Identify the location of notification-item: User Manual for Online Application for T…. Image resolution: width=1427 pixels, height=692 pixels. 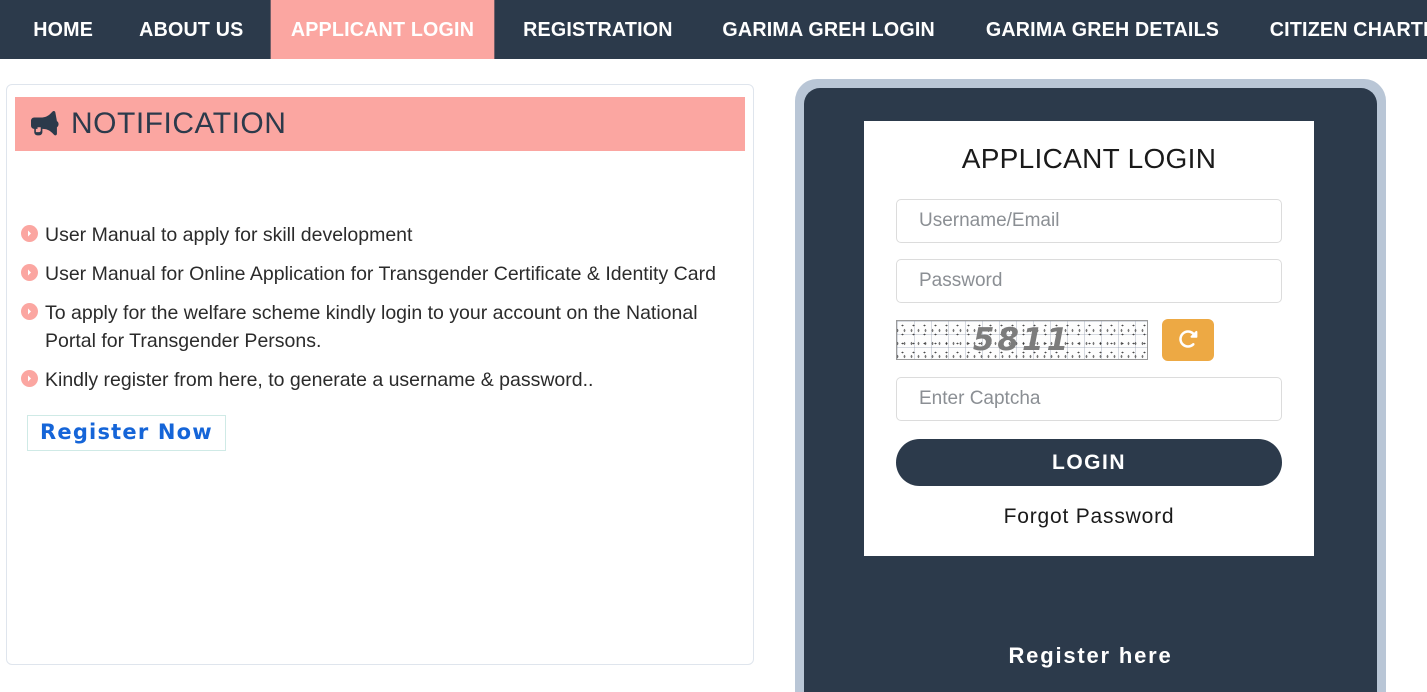
(382, 274).